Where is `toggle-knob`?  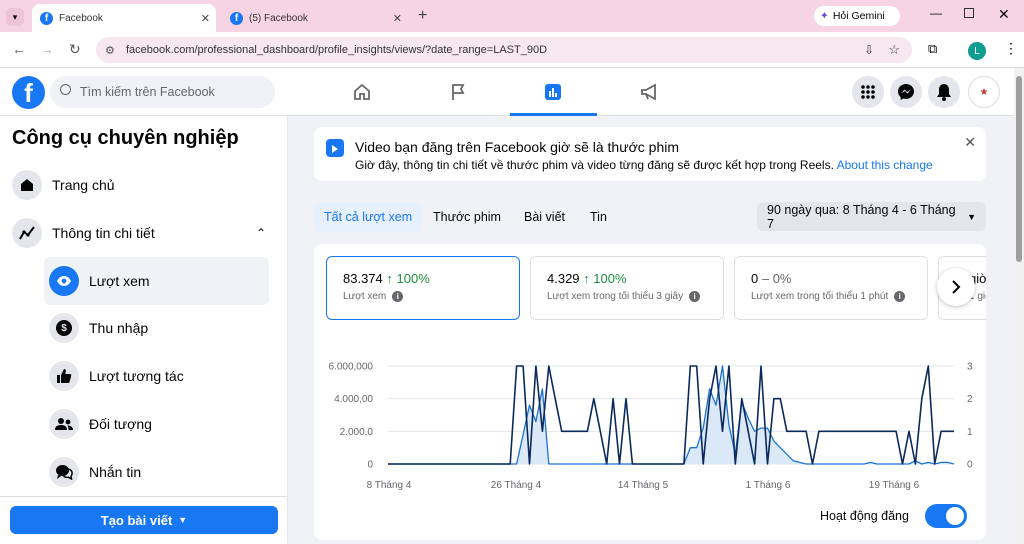
toggle-knob is located at coordinates (954, 516).